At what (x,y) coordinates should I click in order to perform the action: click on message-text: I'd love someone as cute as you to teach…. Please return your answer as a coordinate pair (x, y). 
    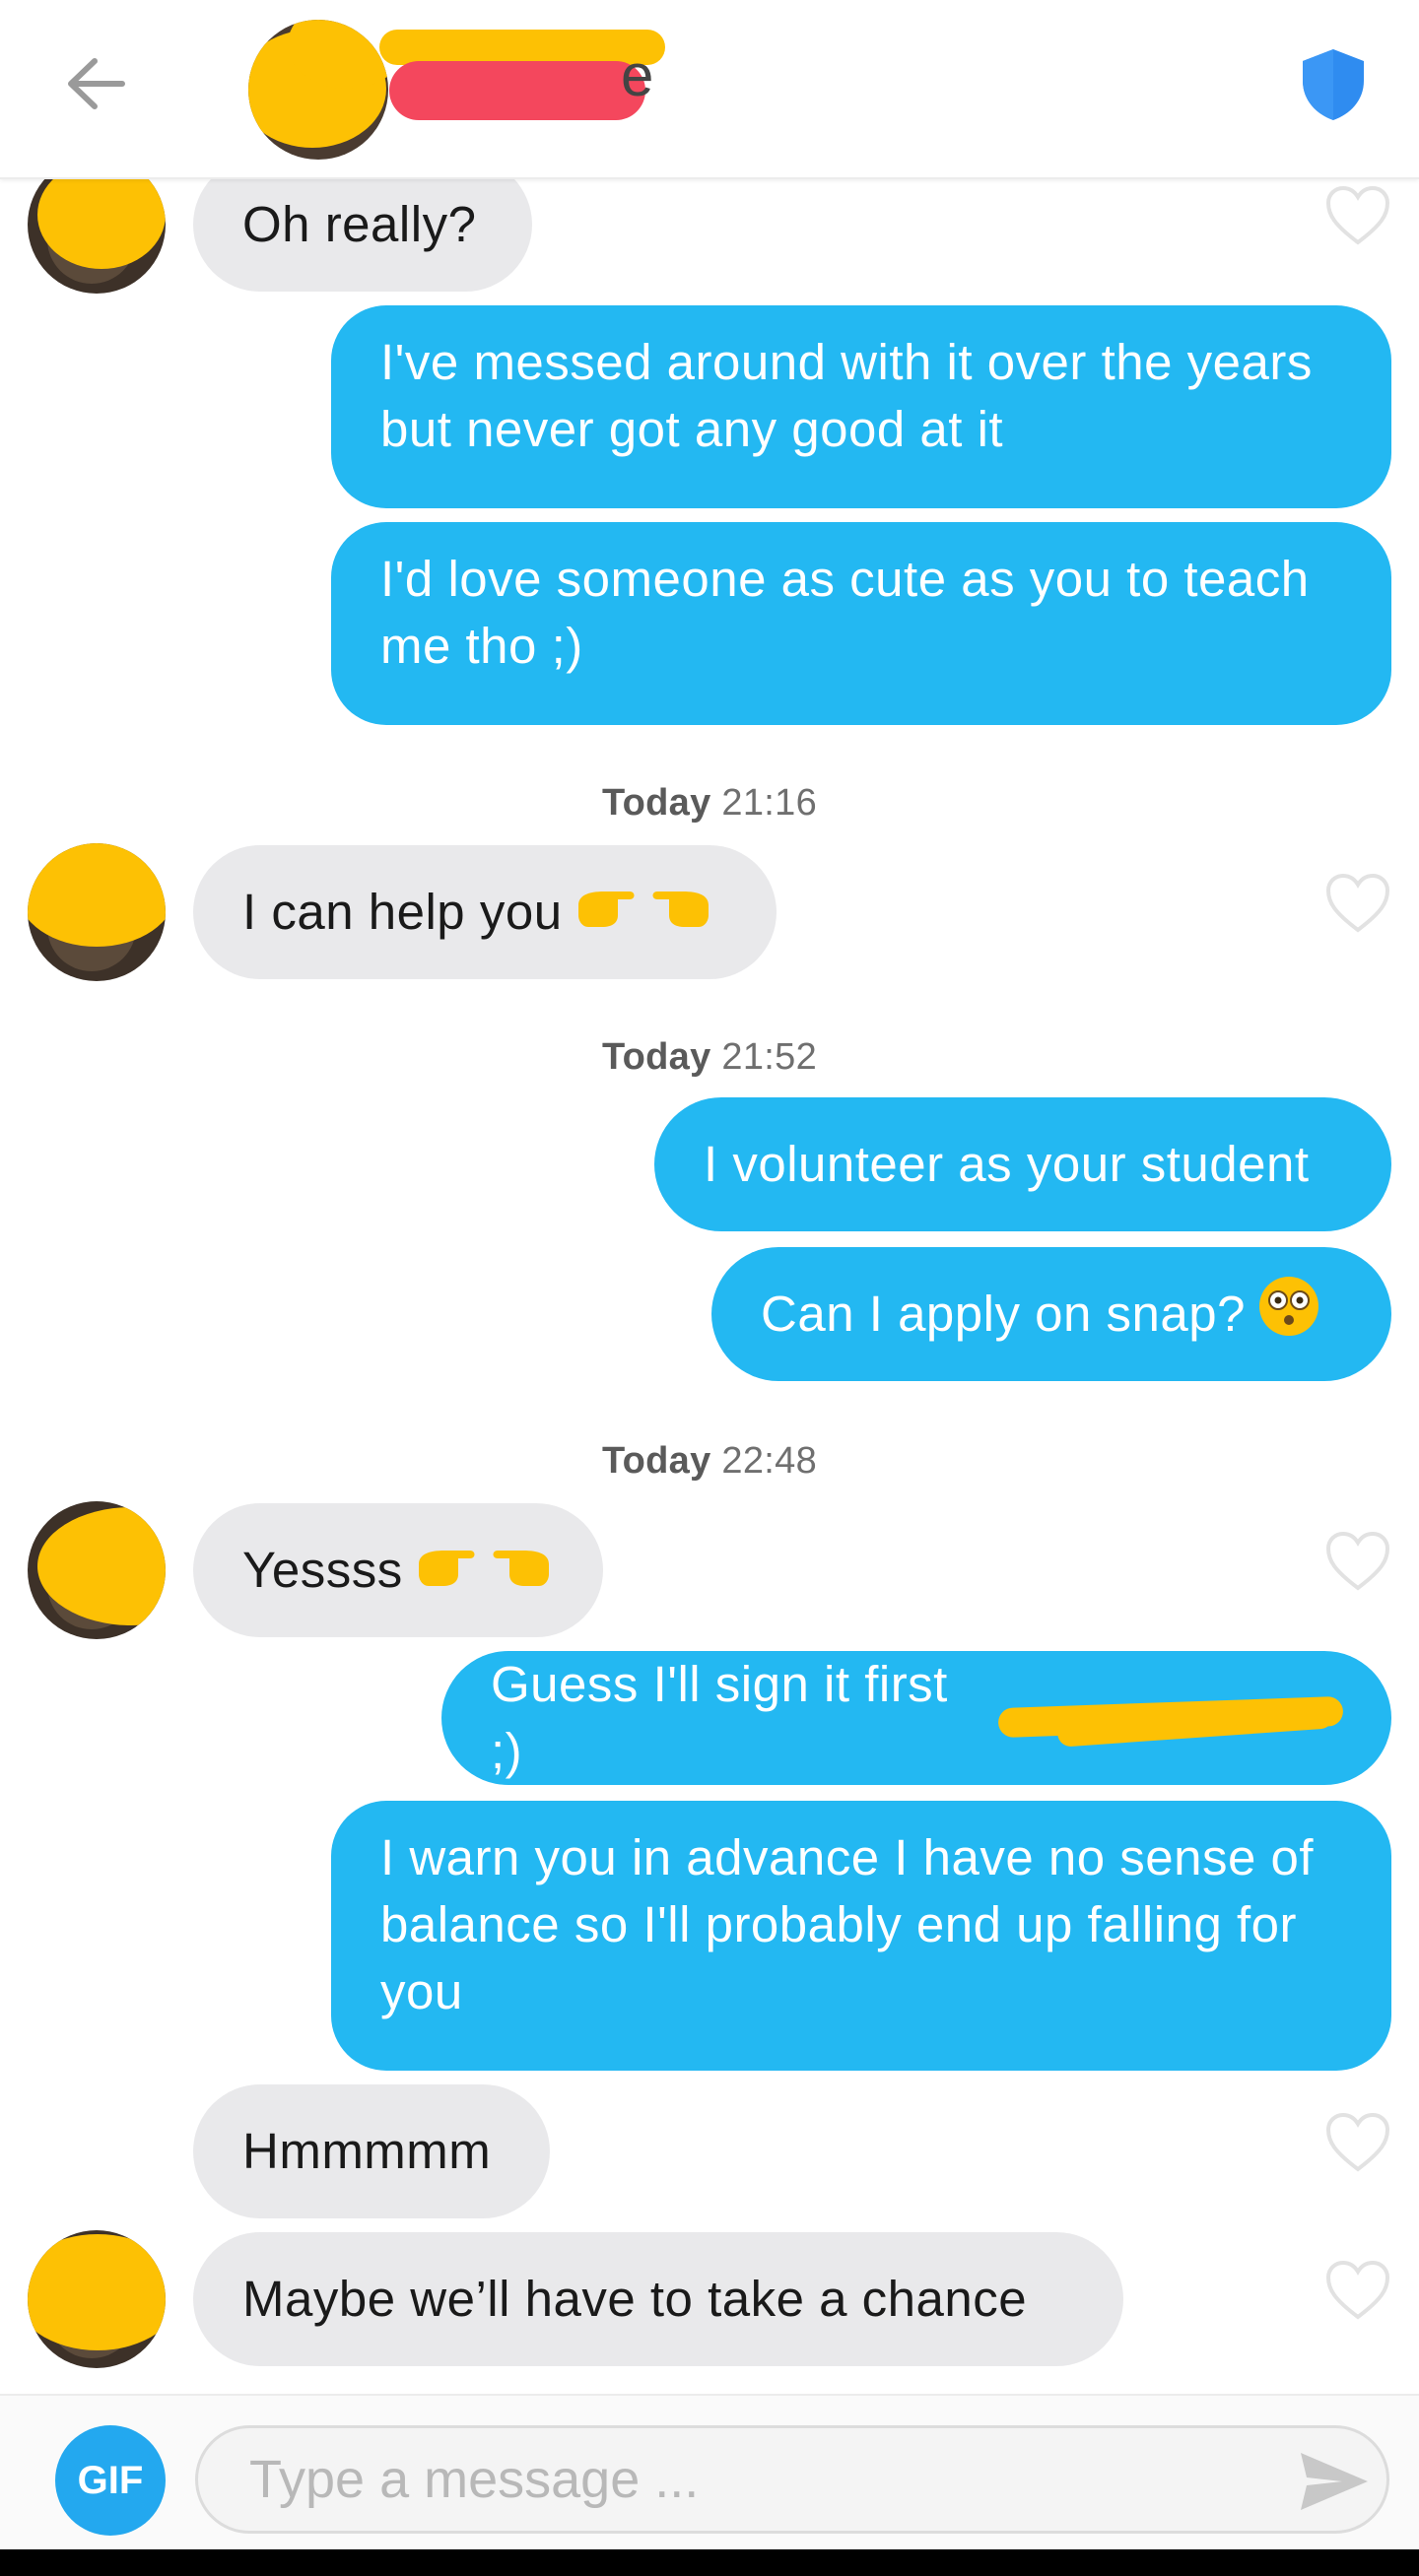
    Looking at the image, I should click on (845, 613).